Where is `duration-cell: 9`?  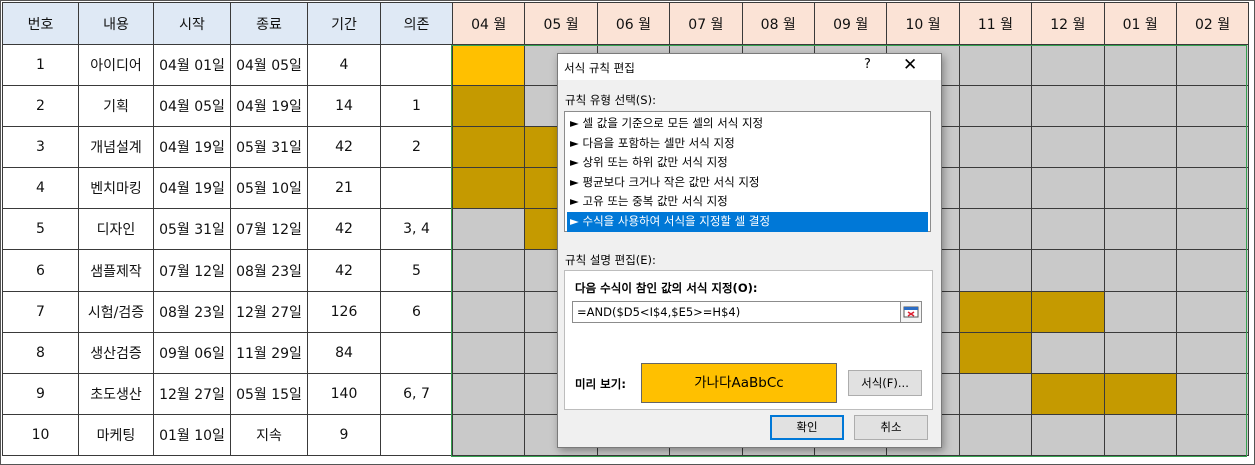
duration-cell: 9 is located at coordinates (344, 434).